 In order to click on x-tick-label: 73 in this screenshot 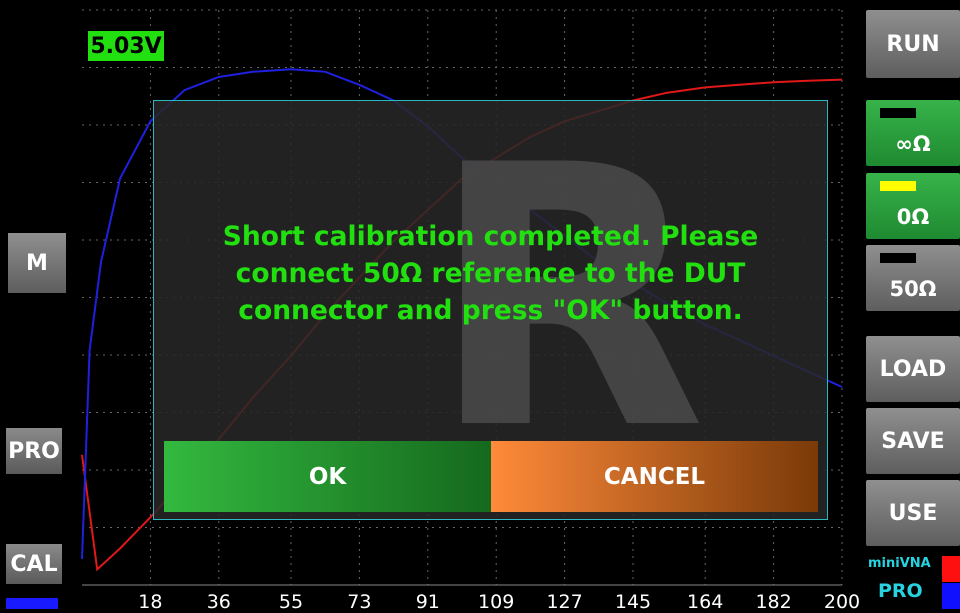, I will do `click(359, 602)`.